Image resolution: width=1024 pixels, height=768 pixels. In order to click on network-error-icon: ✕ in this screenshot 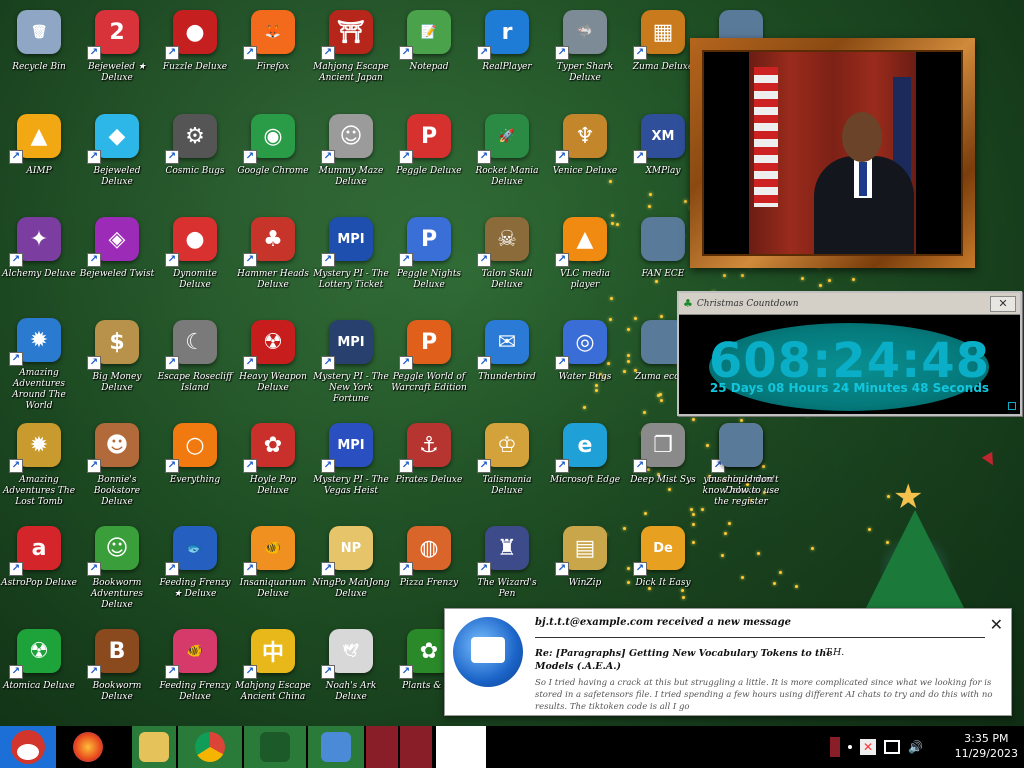, I will do `click(868, 747)`.